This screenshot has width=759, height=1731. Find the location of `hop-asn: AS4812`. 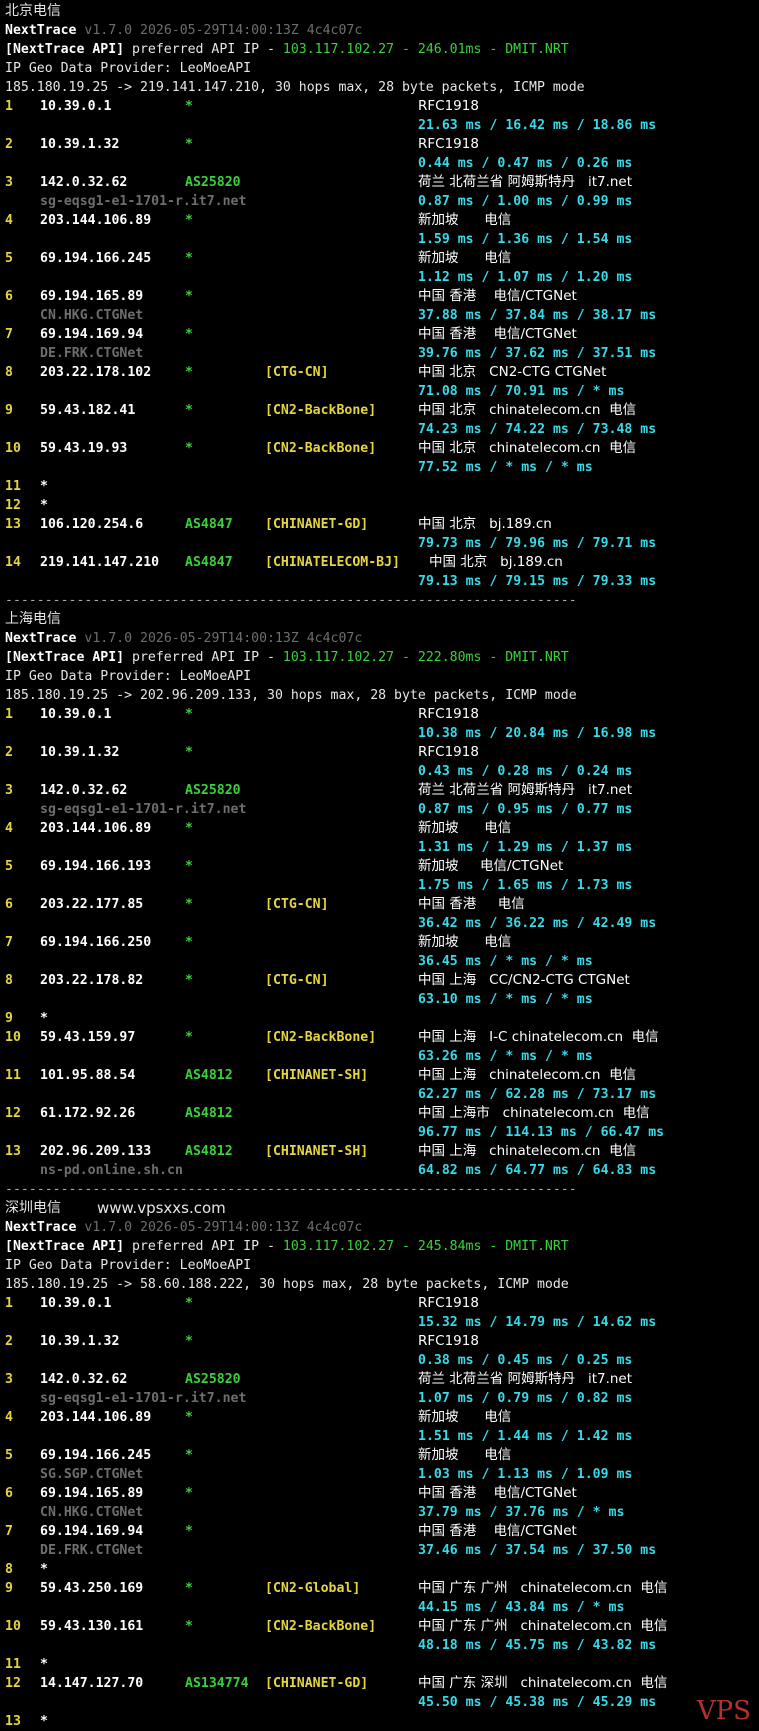

hop-asn: AS4812 is located at coordinates (209, 1075).